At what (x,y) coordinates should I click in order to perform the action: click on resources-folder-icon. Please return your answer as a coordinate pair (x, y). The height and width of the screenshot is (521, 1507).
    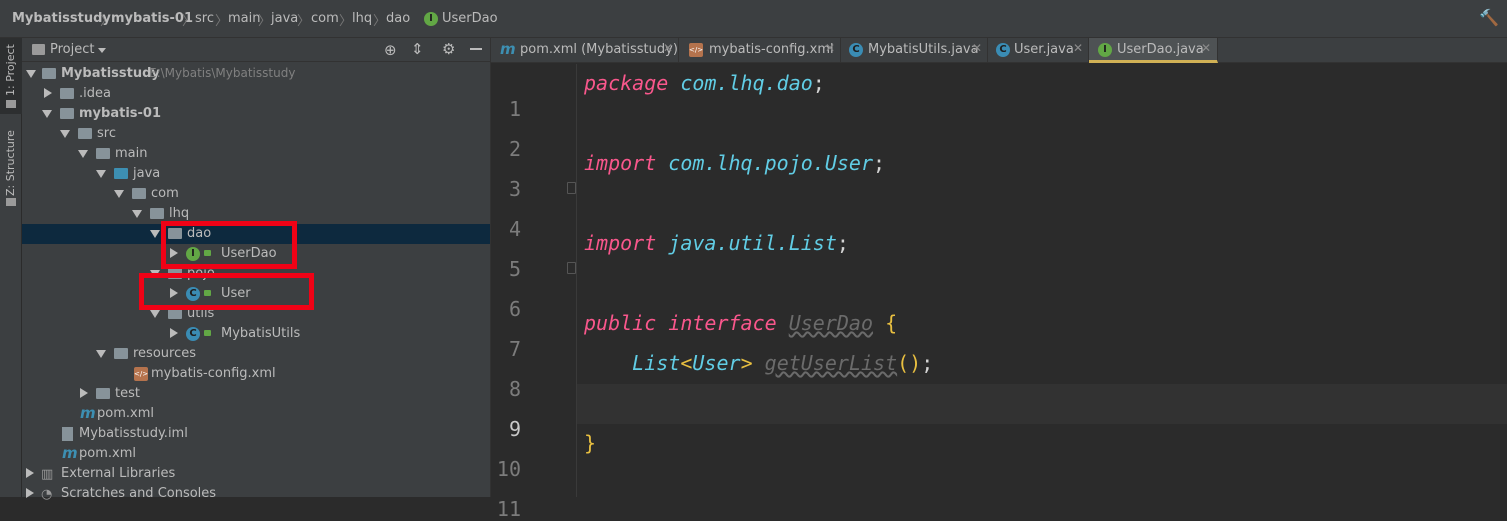
    Looking at the image, I should click on (121, 353).